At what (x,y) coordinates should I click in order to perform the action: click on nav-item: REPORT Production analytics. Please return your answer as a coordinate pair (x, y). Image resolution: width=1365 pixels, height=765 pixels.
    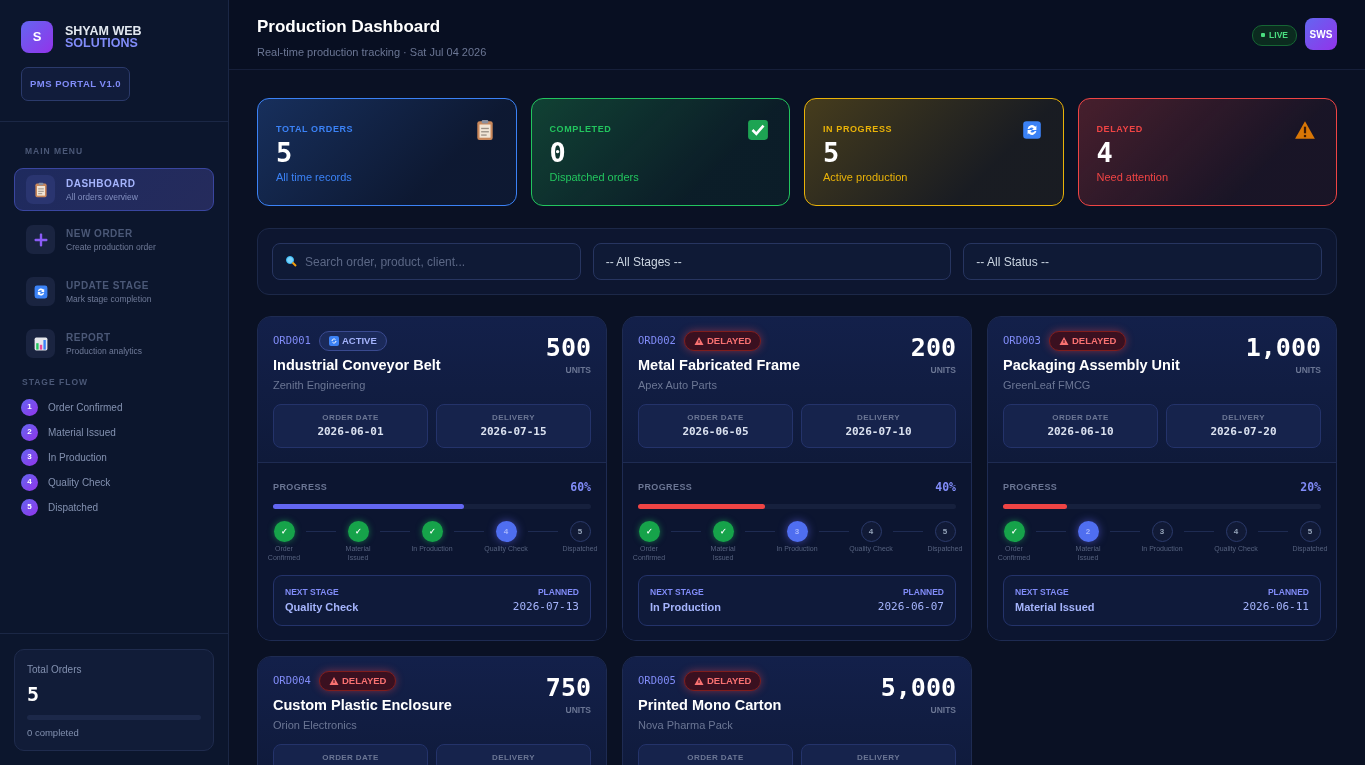
    Looking at the image, I should click on (114, 343).